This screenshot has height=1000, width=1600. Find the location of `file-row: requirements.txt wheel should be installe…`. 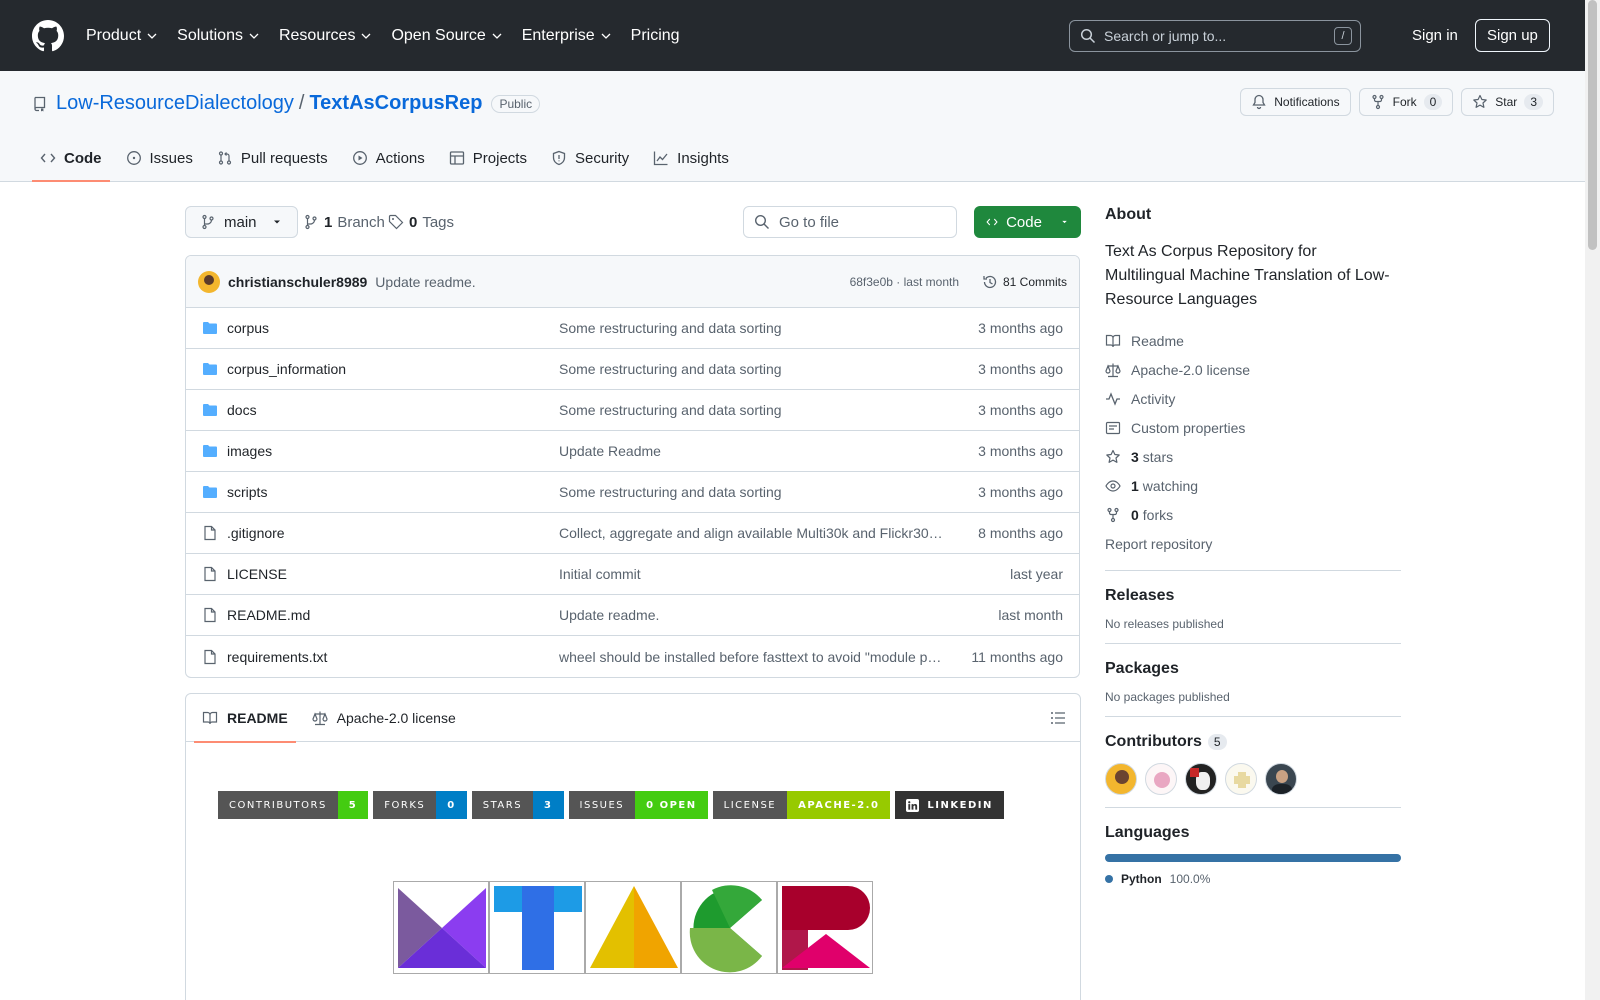

file-row: requirements.txt wheel should be installe… is located at coordinates (632, 656).